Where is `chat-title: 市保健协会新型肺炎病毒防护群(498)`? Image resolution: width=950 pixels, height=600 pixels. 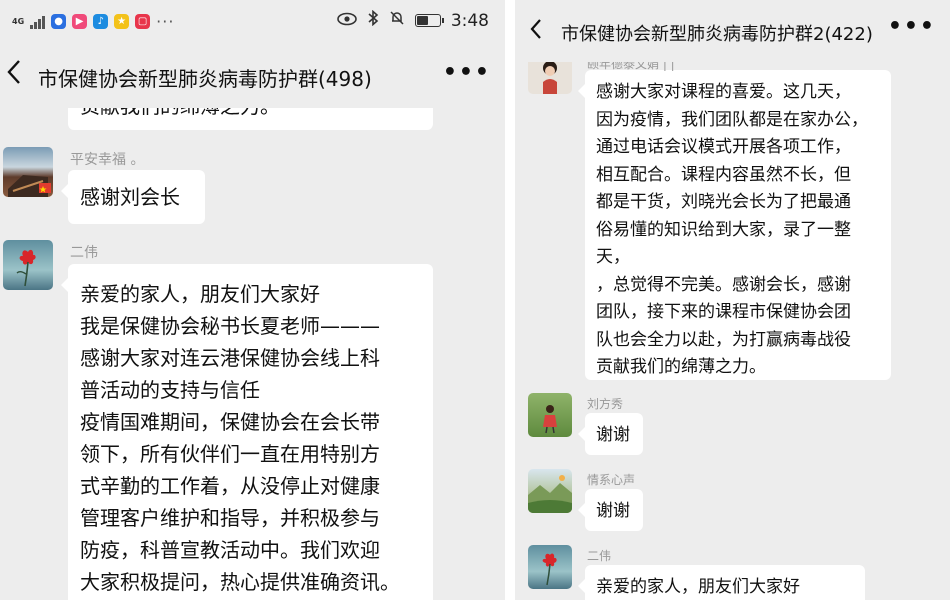 chat-title: 市保健协会新型肺炎病毒防护群(498) is located at coordinates (205, 79).